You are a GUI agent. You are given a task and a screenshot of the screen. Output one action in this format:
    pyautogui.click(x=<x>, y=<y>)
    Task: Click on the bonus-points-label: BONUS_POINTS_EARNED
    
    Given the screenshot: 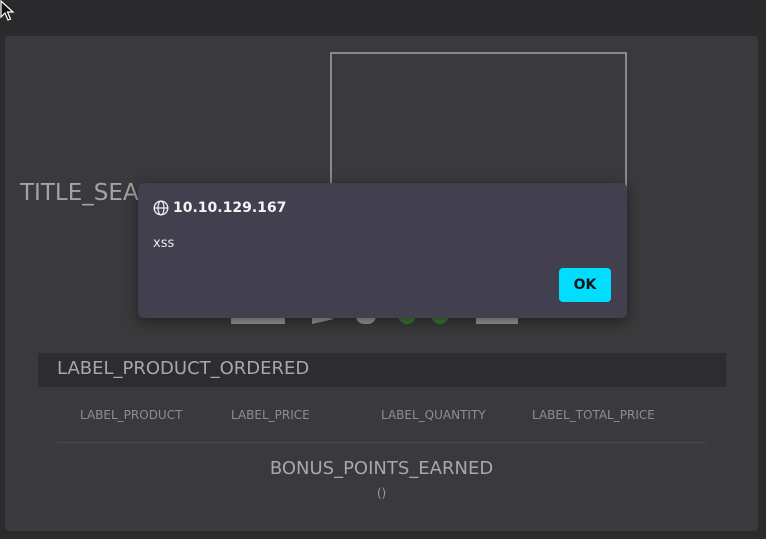 What is the action you would take?
    pyautogui.click(x=381, y=468)
    